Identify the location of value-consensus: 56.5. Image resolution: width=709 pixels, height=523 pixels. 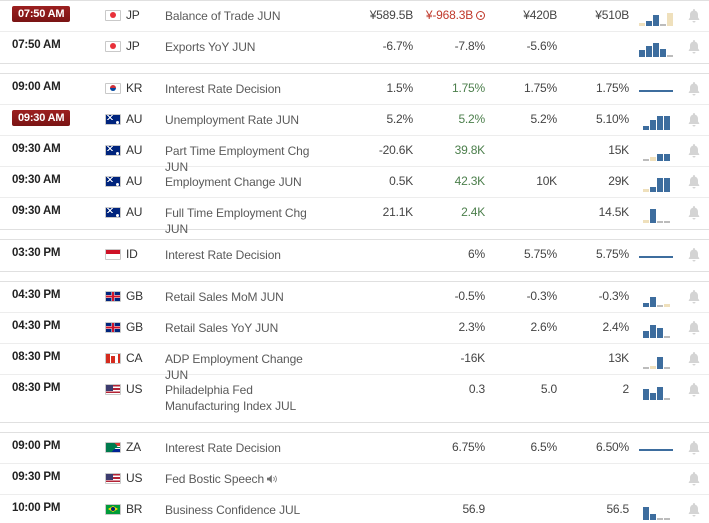
(617, 509).